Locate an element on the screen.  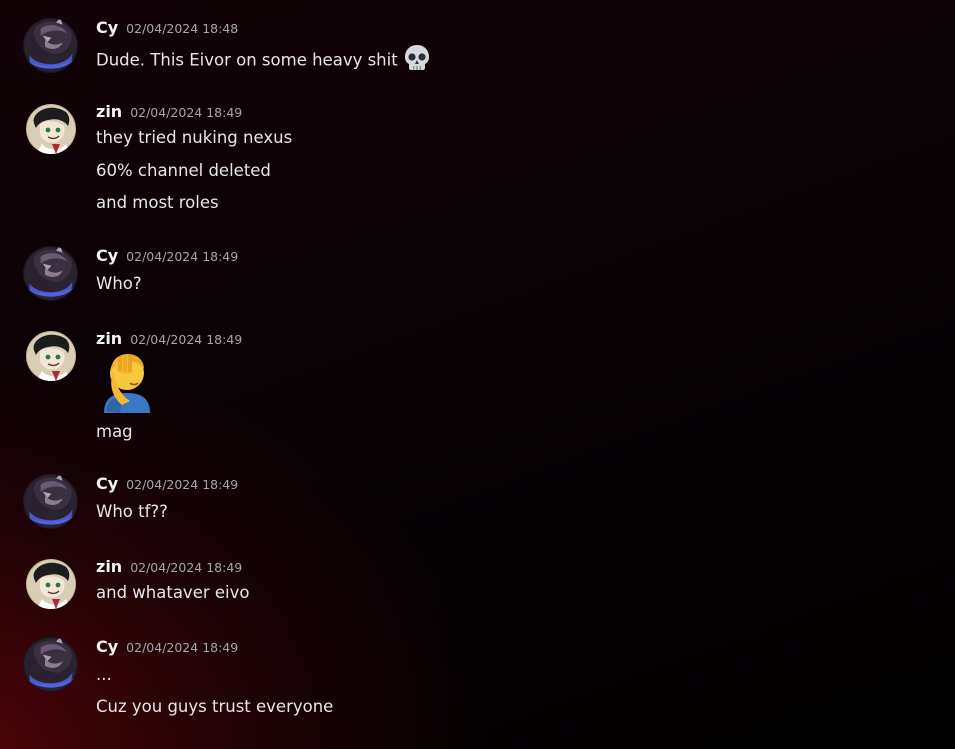
message-text: Who tf?? is located at coordinates (132, 511).